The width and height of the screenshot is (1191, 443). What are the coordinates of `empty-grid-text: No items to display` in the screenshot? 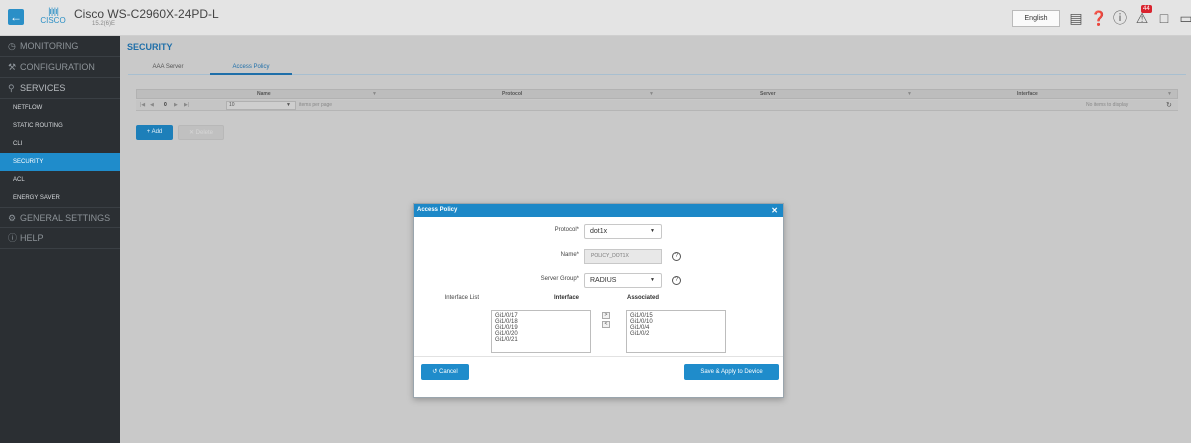 It's located at (1107, 105).